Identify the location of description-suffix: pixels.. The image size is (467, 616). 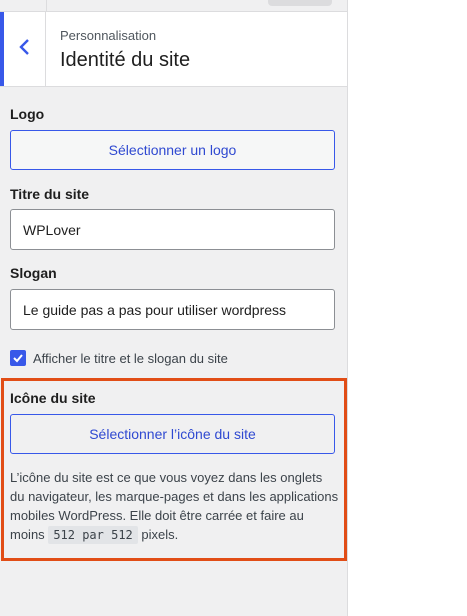
(160, 534).